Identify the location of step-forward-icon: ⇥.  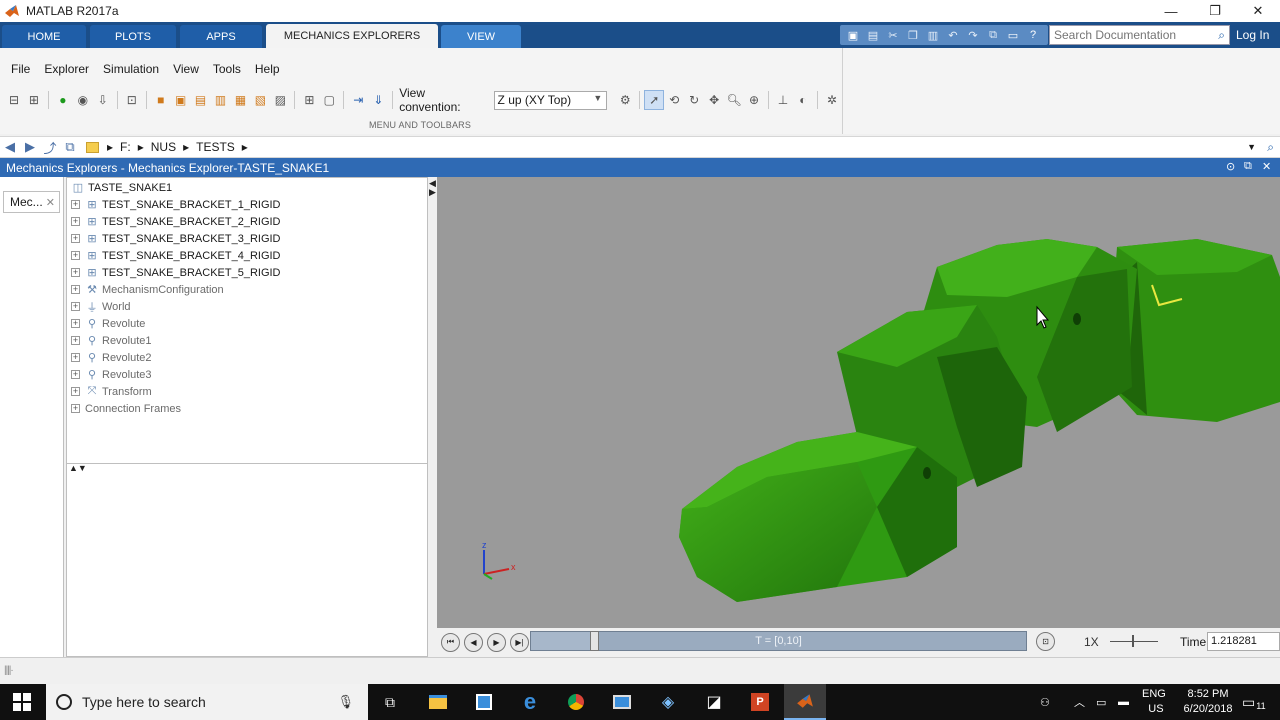
(358, 100).